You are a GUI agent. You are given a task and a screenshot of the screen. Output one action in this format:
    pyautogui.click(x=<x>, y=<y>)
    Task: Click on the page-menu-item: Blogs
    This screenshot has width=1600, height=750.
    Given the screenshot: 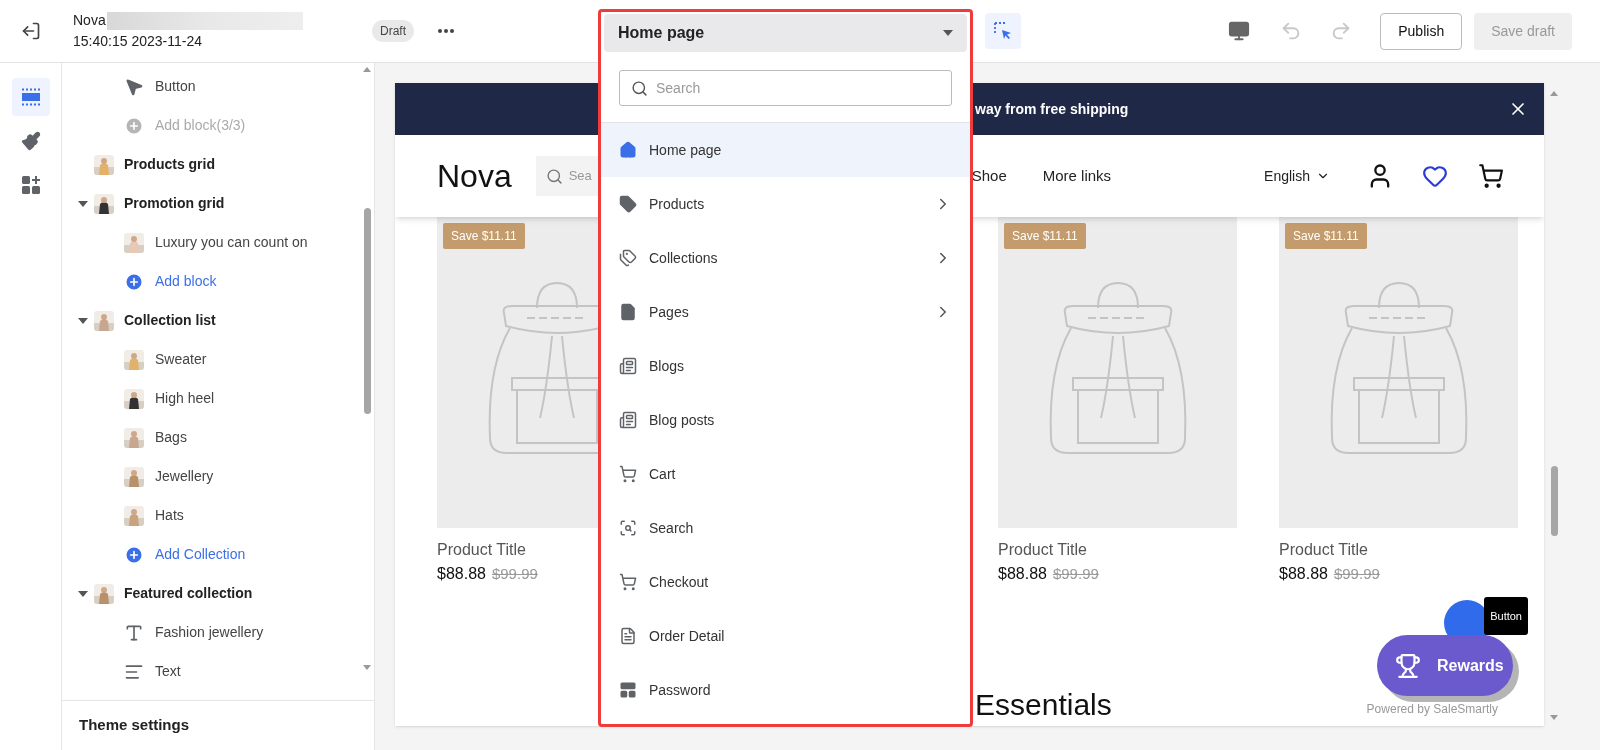 What is the action you would take?
    pyautogui.click(x=785, y=366)
    